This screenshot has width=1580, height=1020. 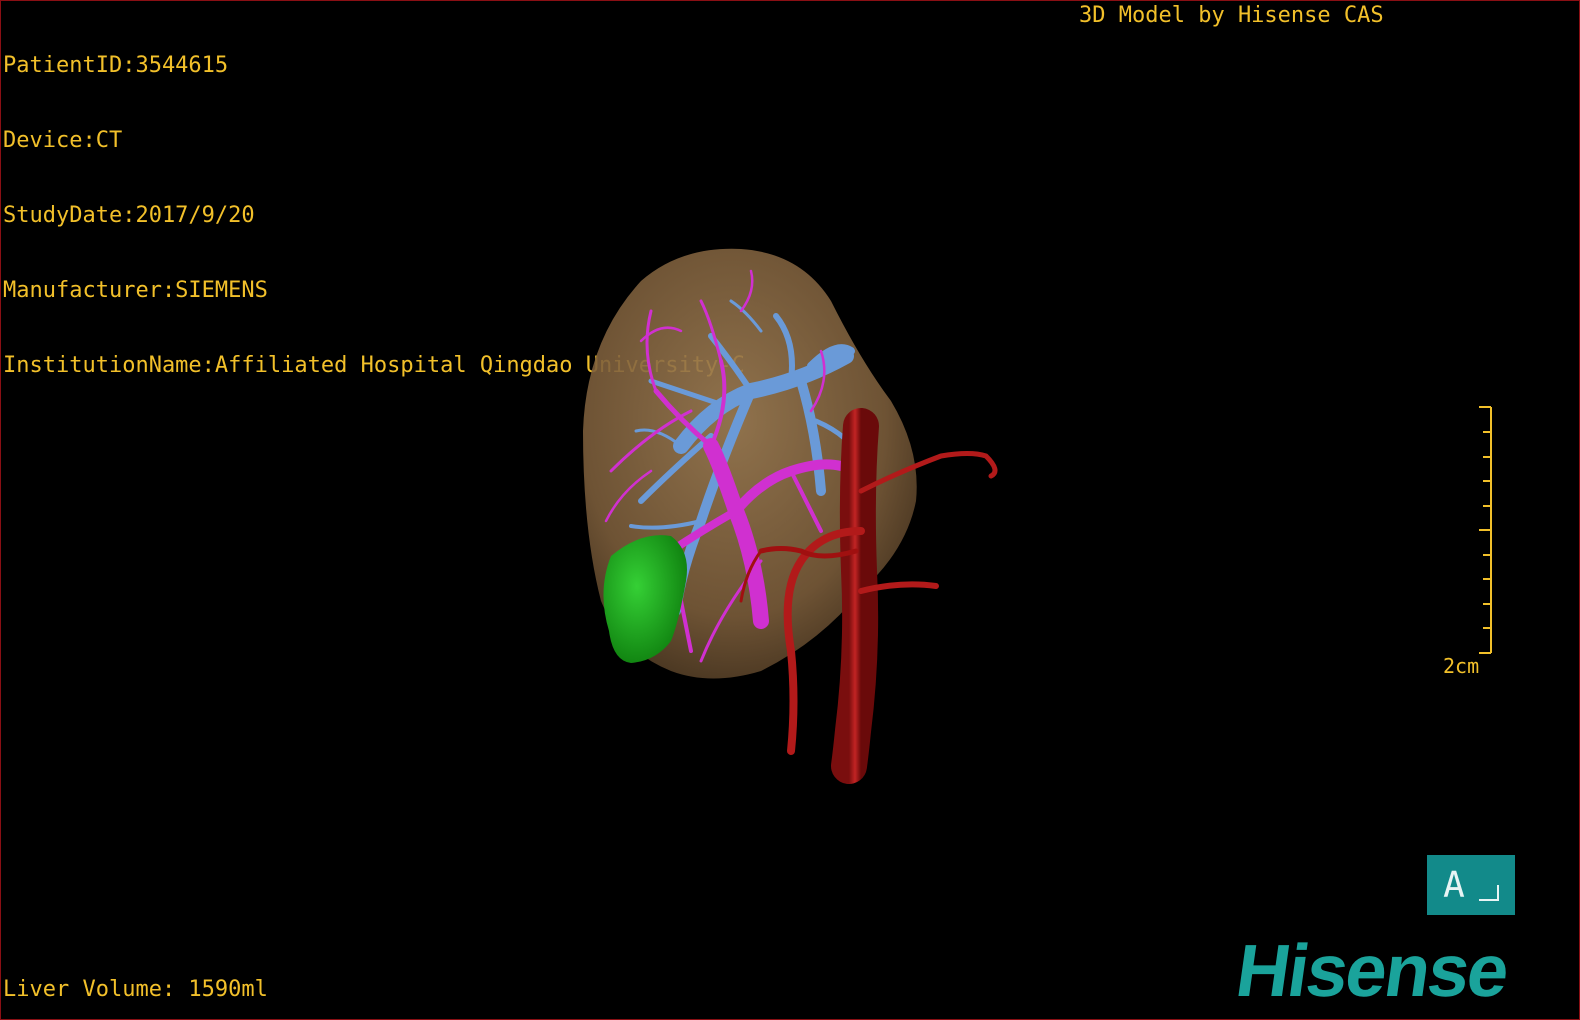 I want to click on device-text: Device:CT, so click(x=63, y=140).